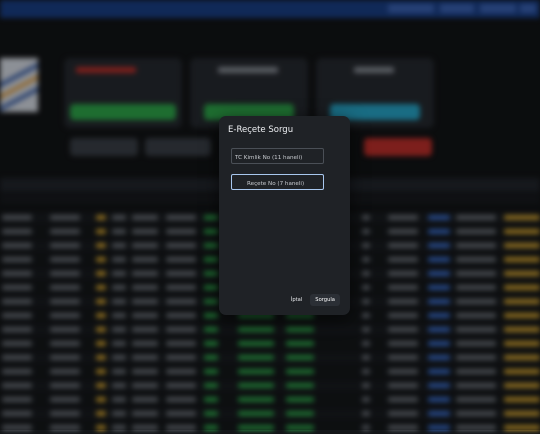 Image resolution: width=540 pixels, height=434 pixels. I want to click on tc-kimlik-input, so click(277, 156).